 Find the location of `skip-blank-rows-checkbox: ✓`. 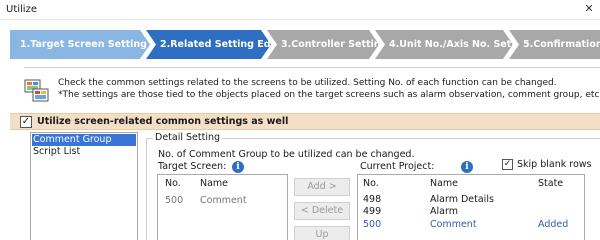

skip-blank-rows-checkbox: ✓ is located at coordinates (507, 164).